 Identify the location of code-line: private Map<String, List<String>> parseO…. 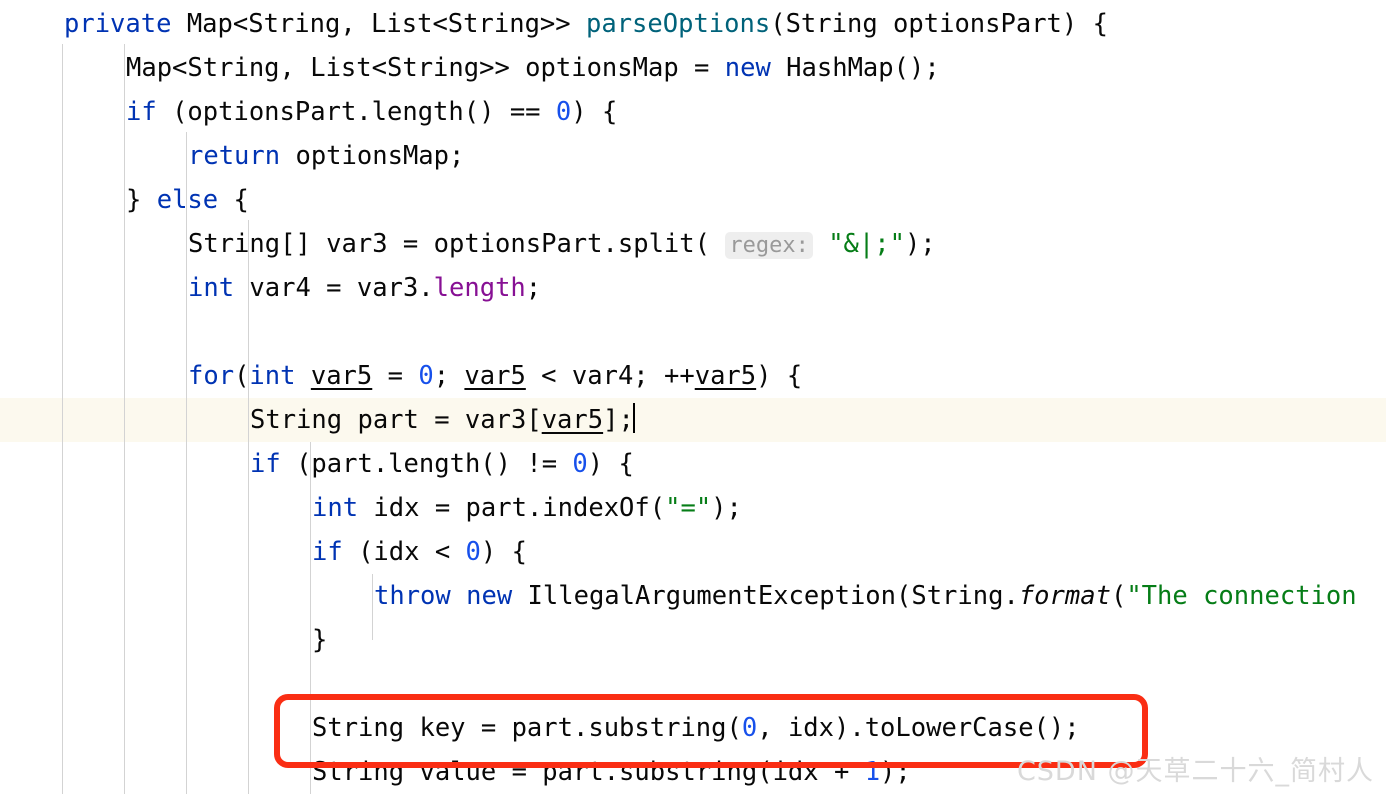
(586, 24).